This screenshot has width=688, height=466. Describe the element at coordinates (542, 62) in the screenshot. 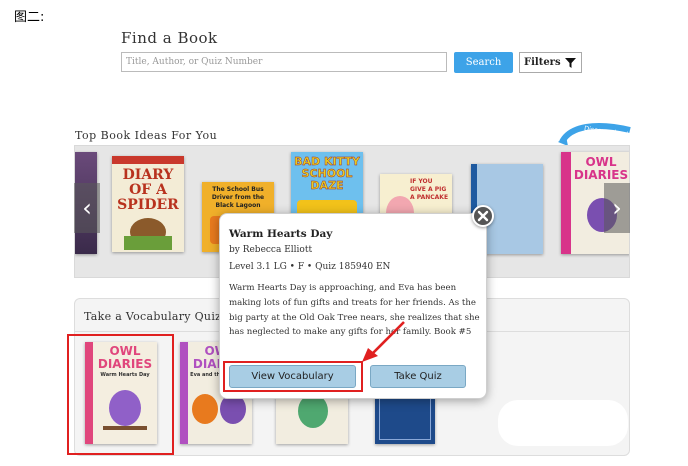

I see `filters-label: Filters` at that location.